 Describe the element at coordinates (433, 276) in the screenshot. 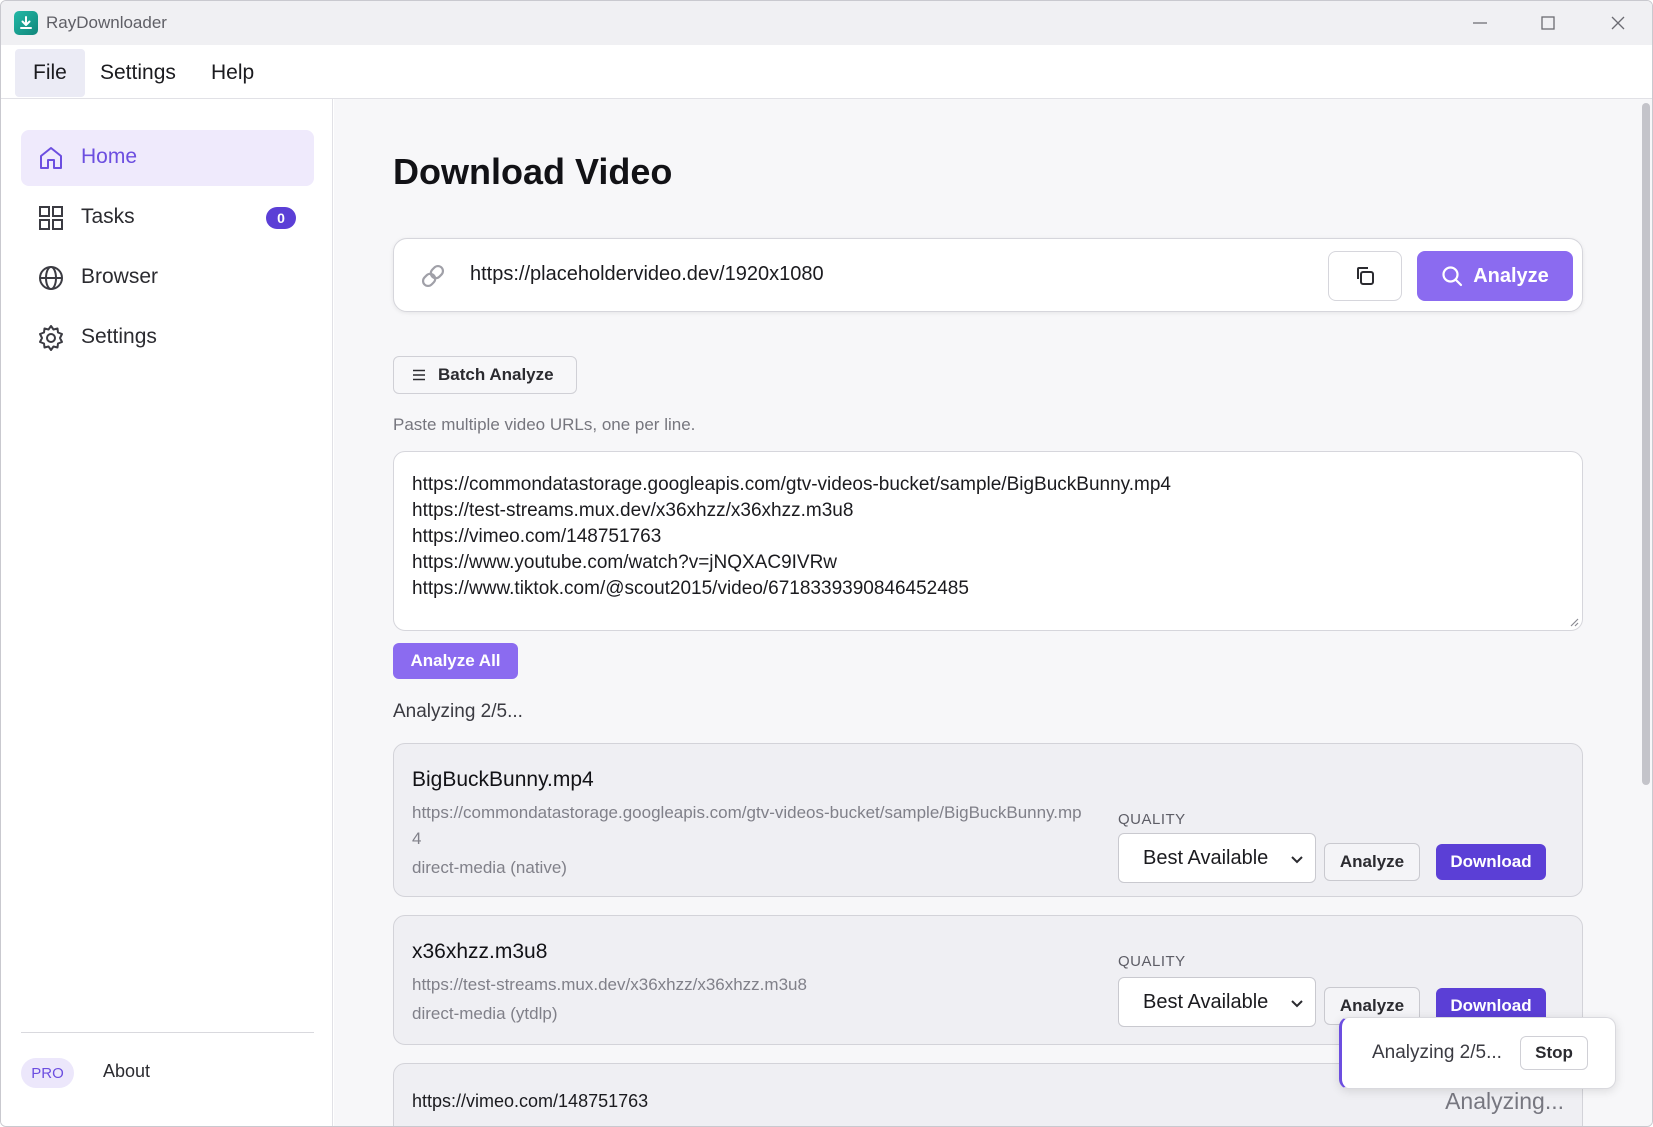

I see `link-icon` at that location.